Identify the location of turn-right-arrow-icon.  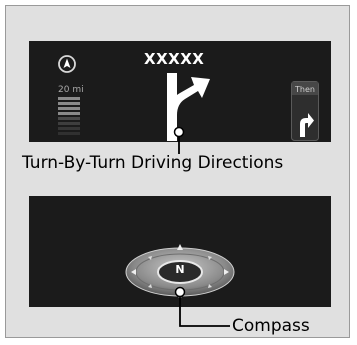
(307, 125).